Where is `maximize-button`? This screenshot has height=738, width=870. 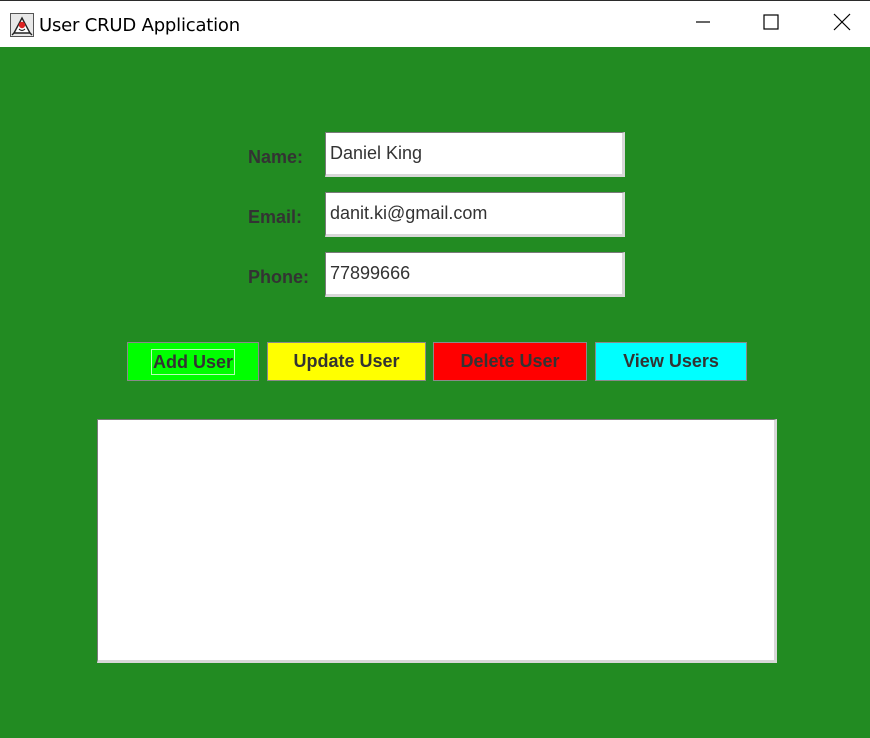
maximize-button is located at coordinates (771, 24).